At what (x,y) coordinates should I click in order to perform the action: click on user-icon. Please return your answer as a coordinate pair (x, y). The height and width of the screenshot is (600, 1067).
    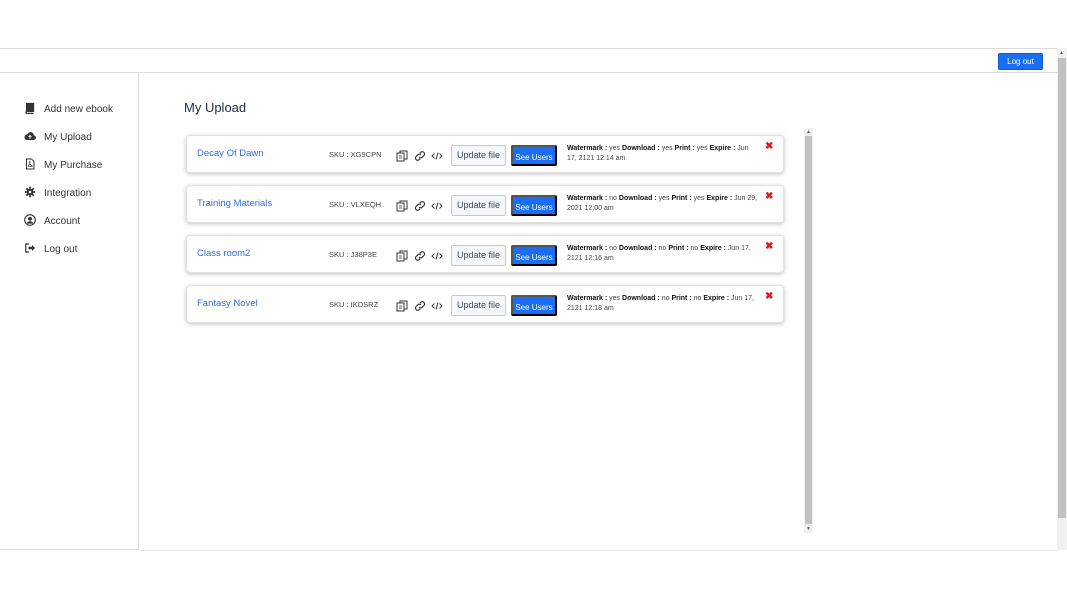
    Looking at the image, I should click on (30, 221).